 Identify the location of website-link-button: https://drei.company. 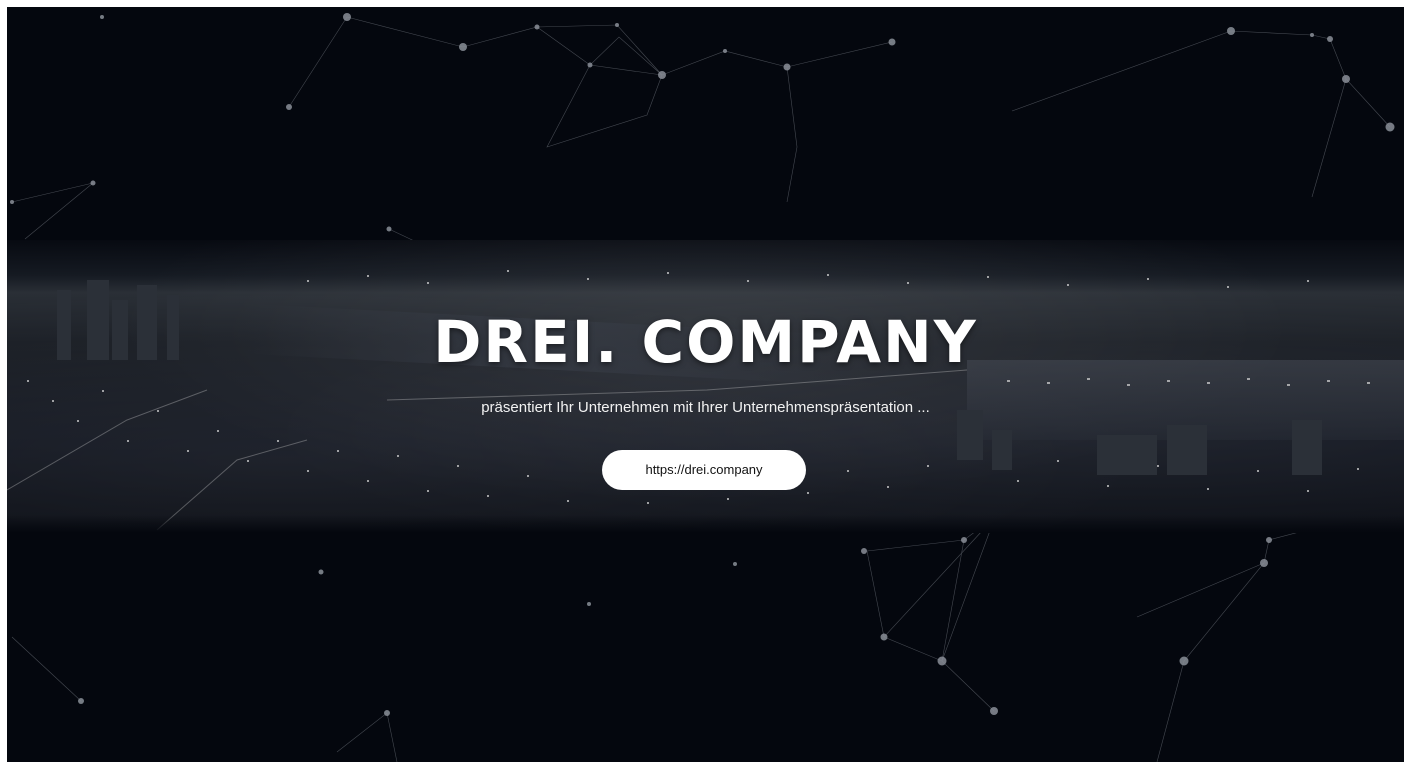
(704, 470).